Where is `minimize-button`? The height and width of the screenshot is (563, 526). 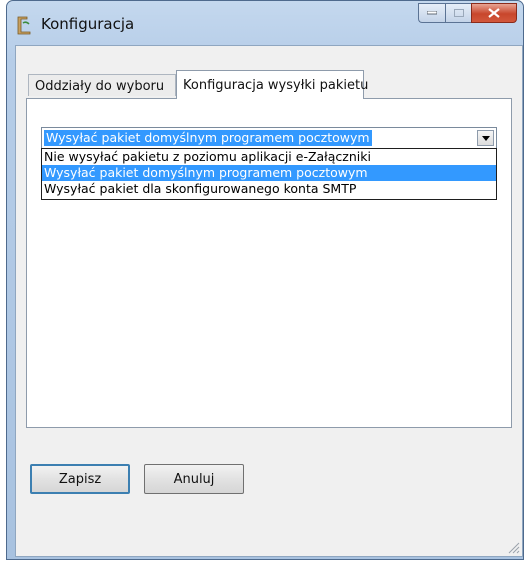
minimize-button is located at coordinates (431, 13).